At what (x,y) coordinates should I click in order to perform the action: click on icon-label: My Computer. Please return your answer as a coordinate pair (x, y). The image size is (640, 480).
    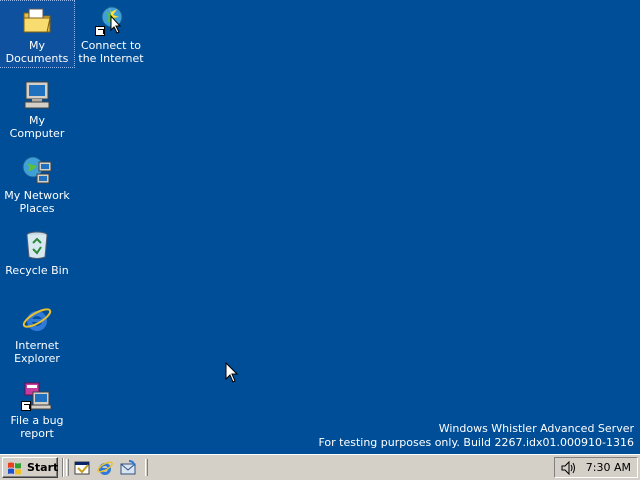
    Looking at the image, I should click on (37, 127).